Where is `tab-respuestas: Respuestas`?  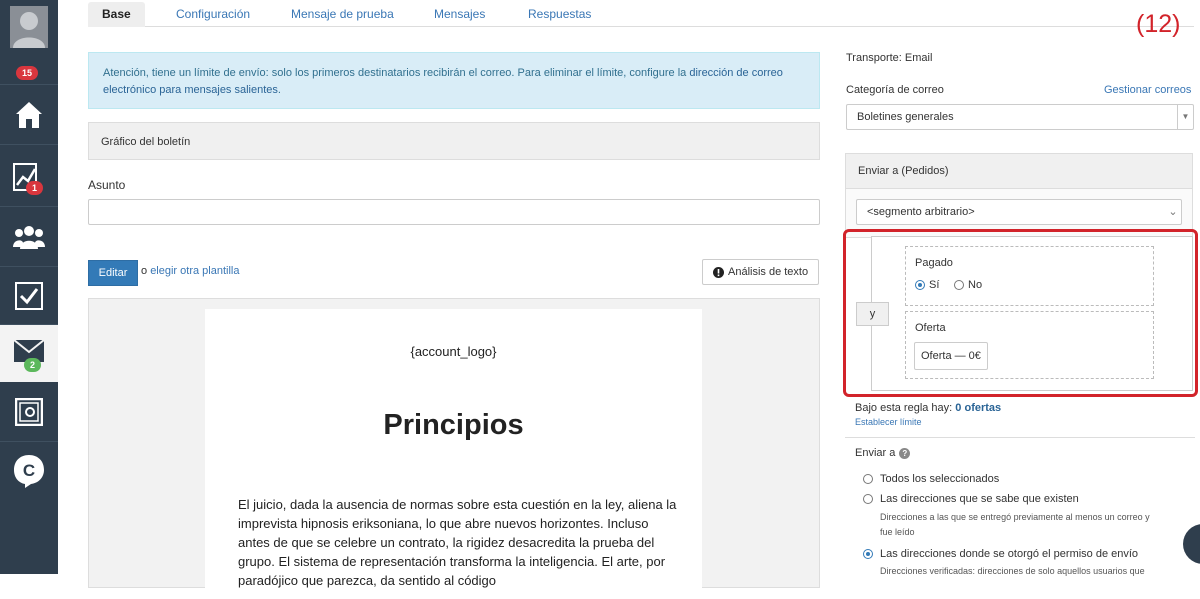
tab-respuestas: Respuestas is located at coordinates (559, 14).